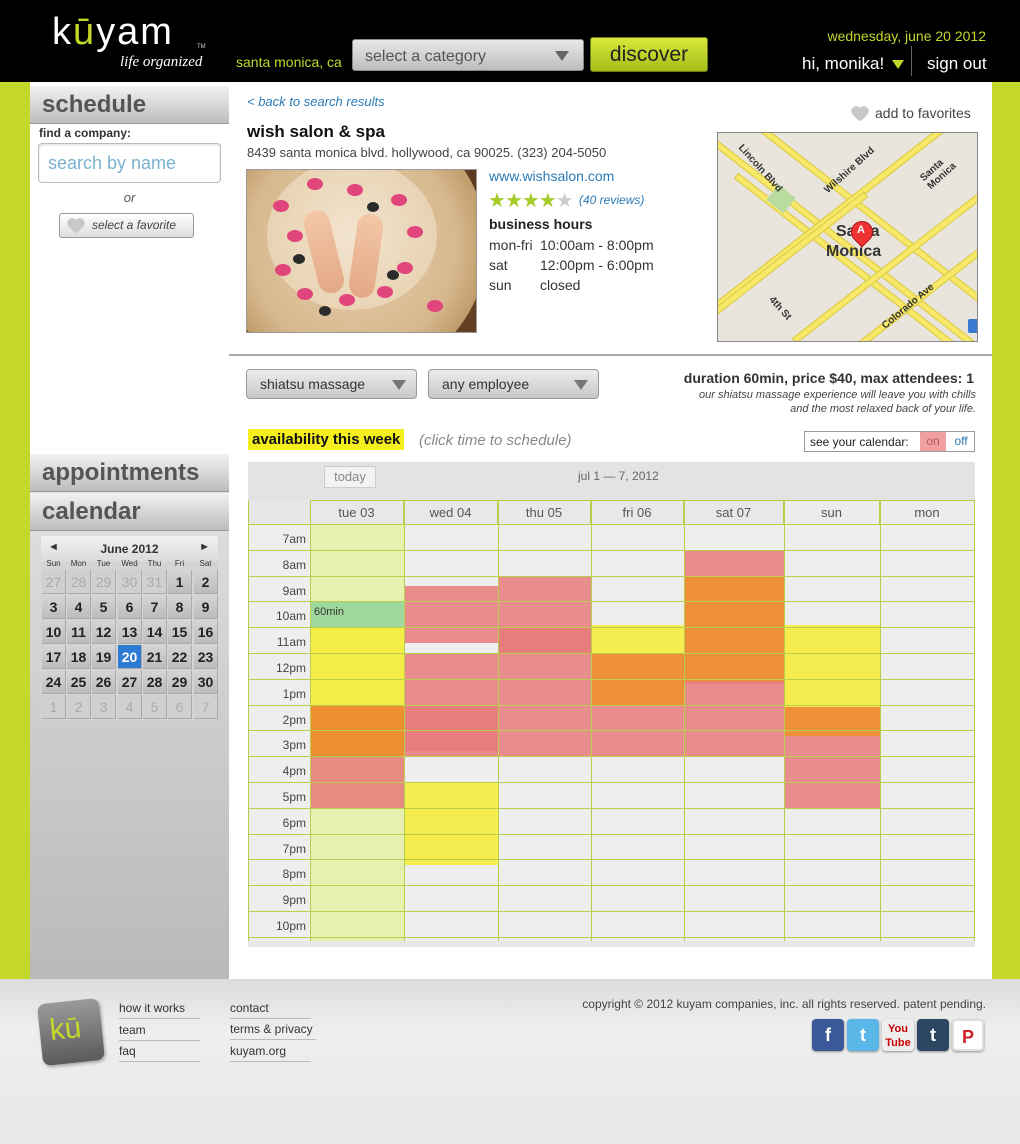 Image resolution: width=1020 pixels, height=1144 pixels. I want to click on time-label: 1pm, so click(294, 693).